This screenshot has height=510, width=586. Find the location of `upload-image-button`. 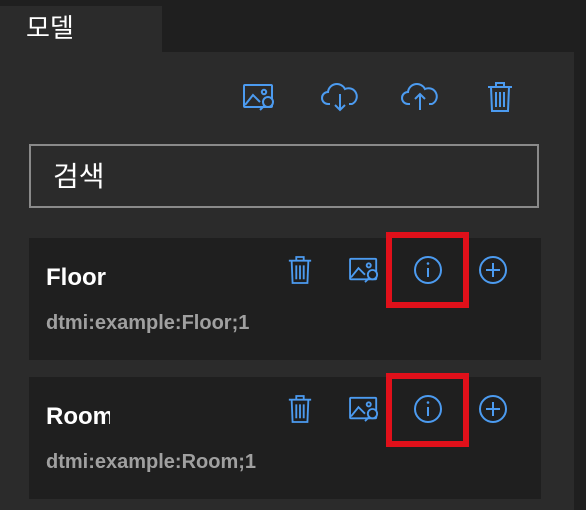

upload-image-button is located at coordinates (260, 97).